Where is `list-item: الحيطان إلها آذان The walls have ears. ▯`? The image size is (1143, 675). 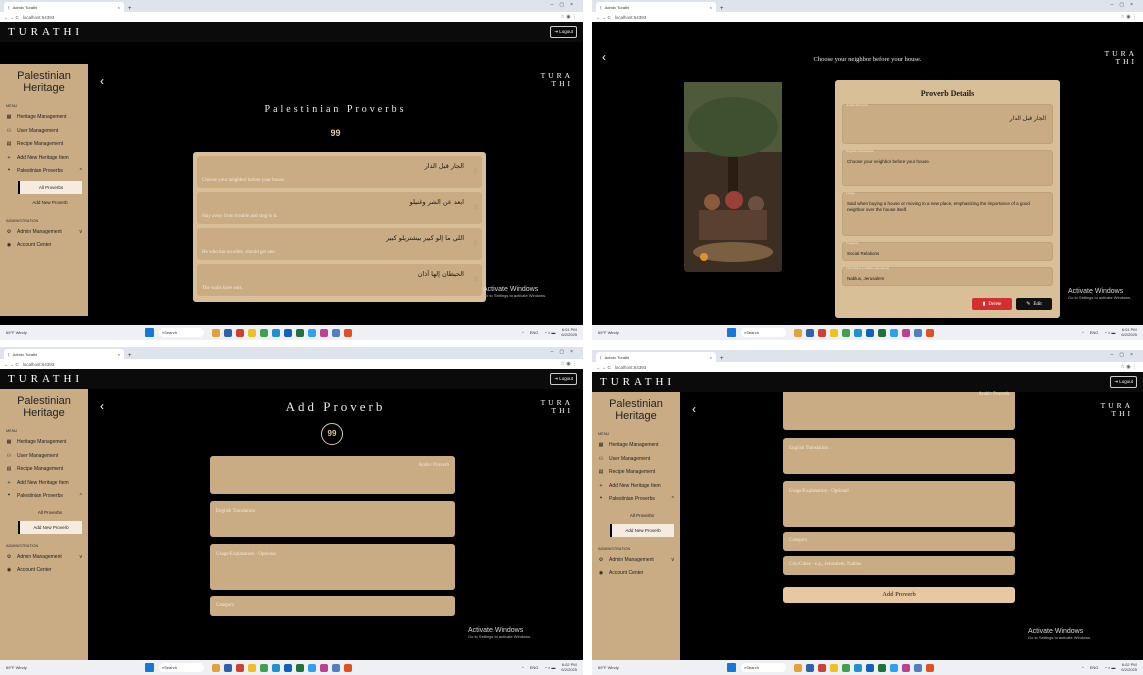 list-item: الحيطان إلها آذان The walls have ears. ▯ is located at coordinates (339, 280).